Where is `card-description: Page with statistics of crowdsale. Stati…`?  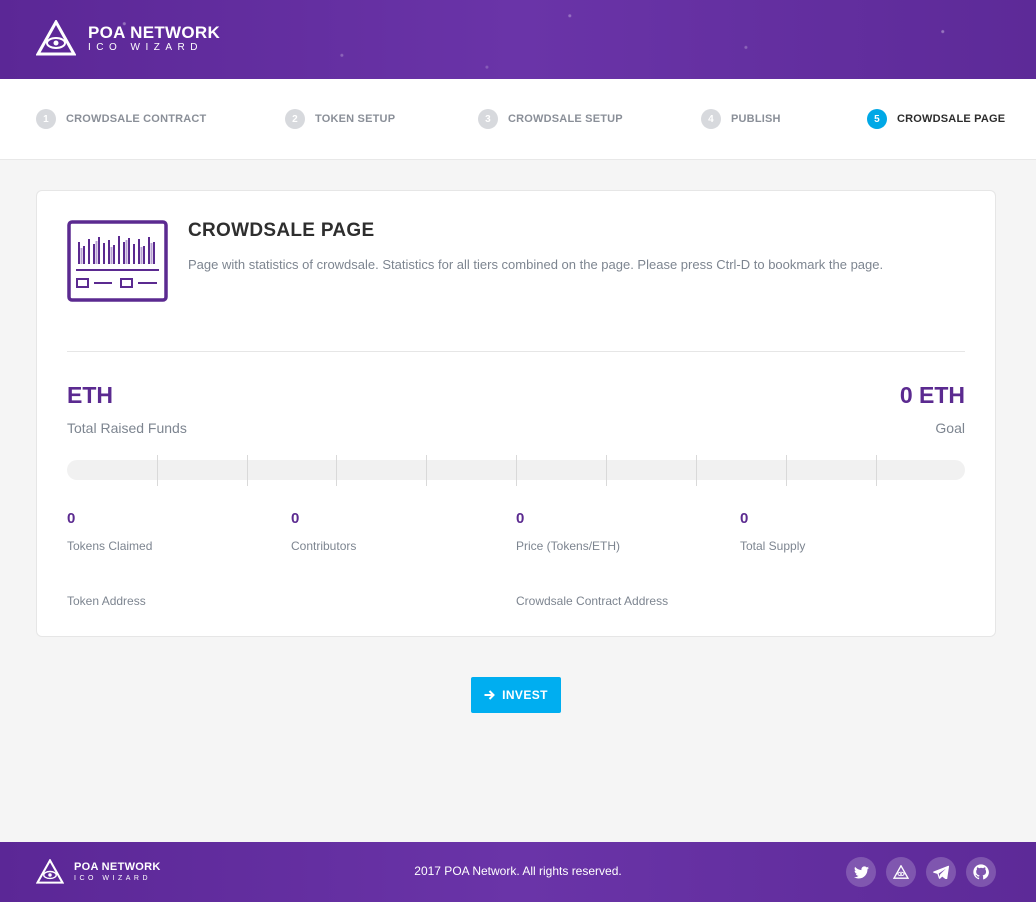 card-description: Page with statistics of crowdsale. Stati… is located at coordinates (536, 264).